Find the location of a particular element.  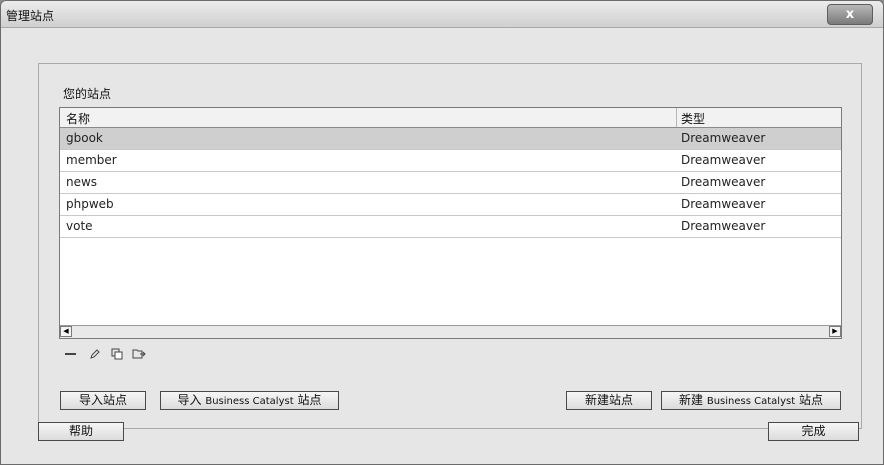

import-site-label: 导入站点 is located at coordinates (102, 400).